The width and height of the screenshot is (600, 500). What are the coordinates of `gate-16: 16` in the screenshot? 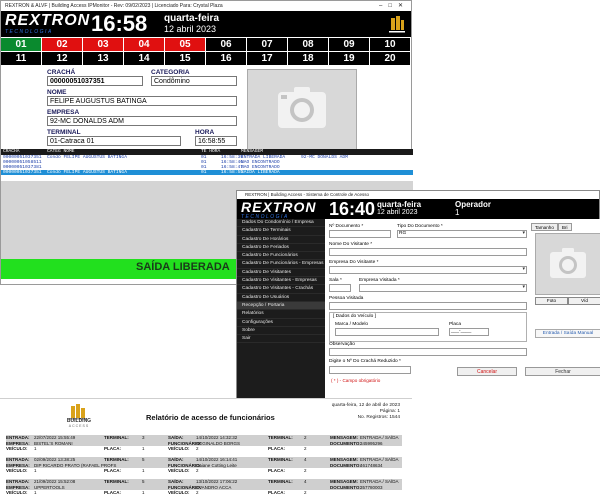 It's located at (226, 58).